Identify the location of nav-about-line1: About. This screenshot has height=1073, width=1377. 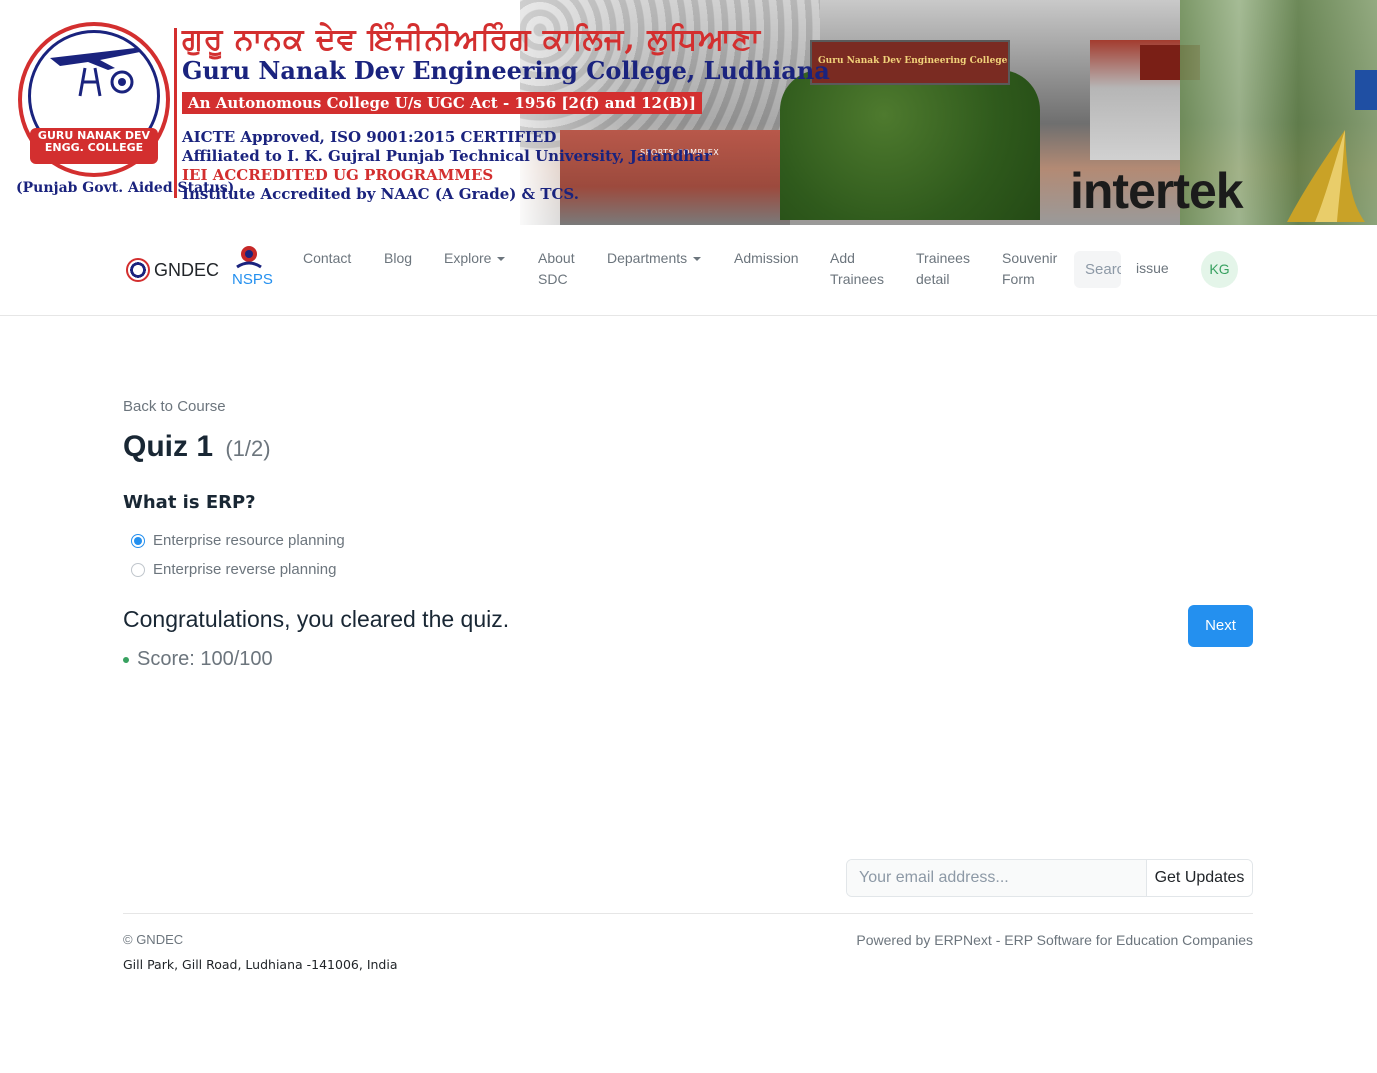
(556, 258).